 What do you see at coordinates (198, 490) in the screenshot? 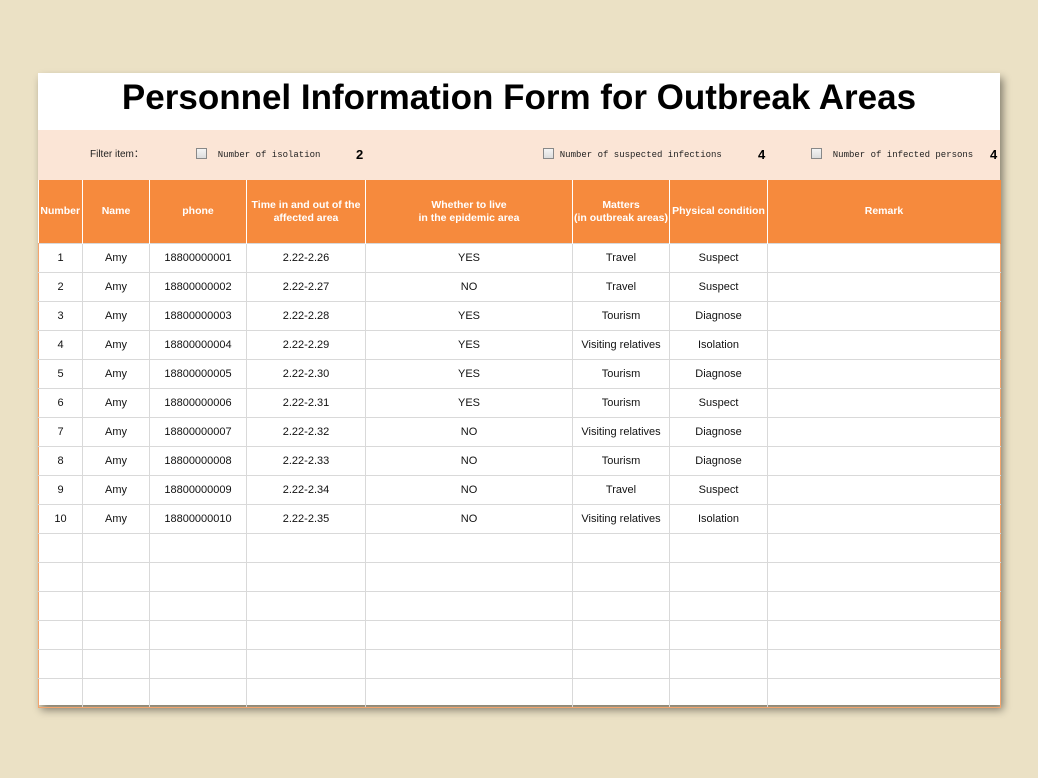
I see `cell-phone: 18800000009` at bounding box center [198, 490].